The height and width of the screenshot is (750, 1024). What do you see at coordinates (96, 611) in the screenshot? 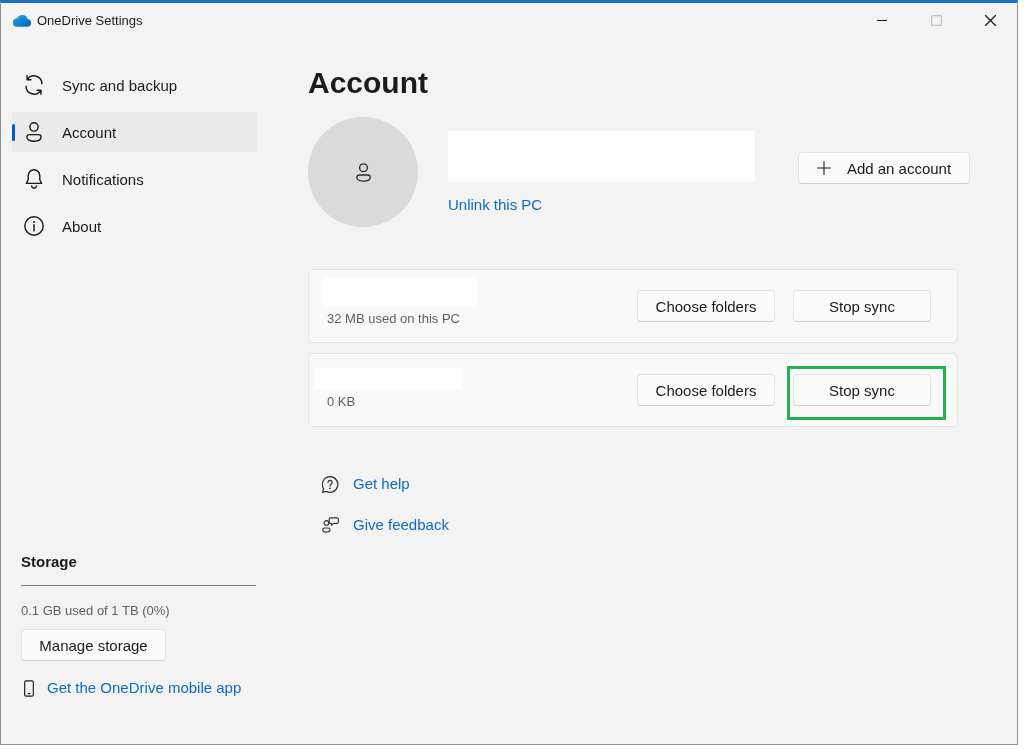
I see `storage-usage-text: 0.1 GB used of 1 TB (0%)` at bounding box center [96, 611].